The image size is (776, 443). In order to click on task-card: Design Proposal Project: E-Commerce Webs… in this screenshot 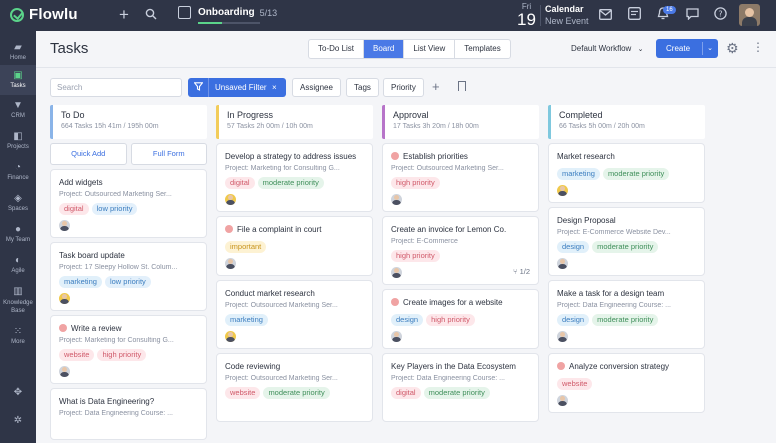, I will do `click(626, 241)`.